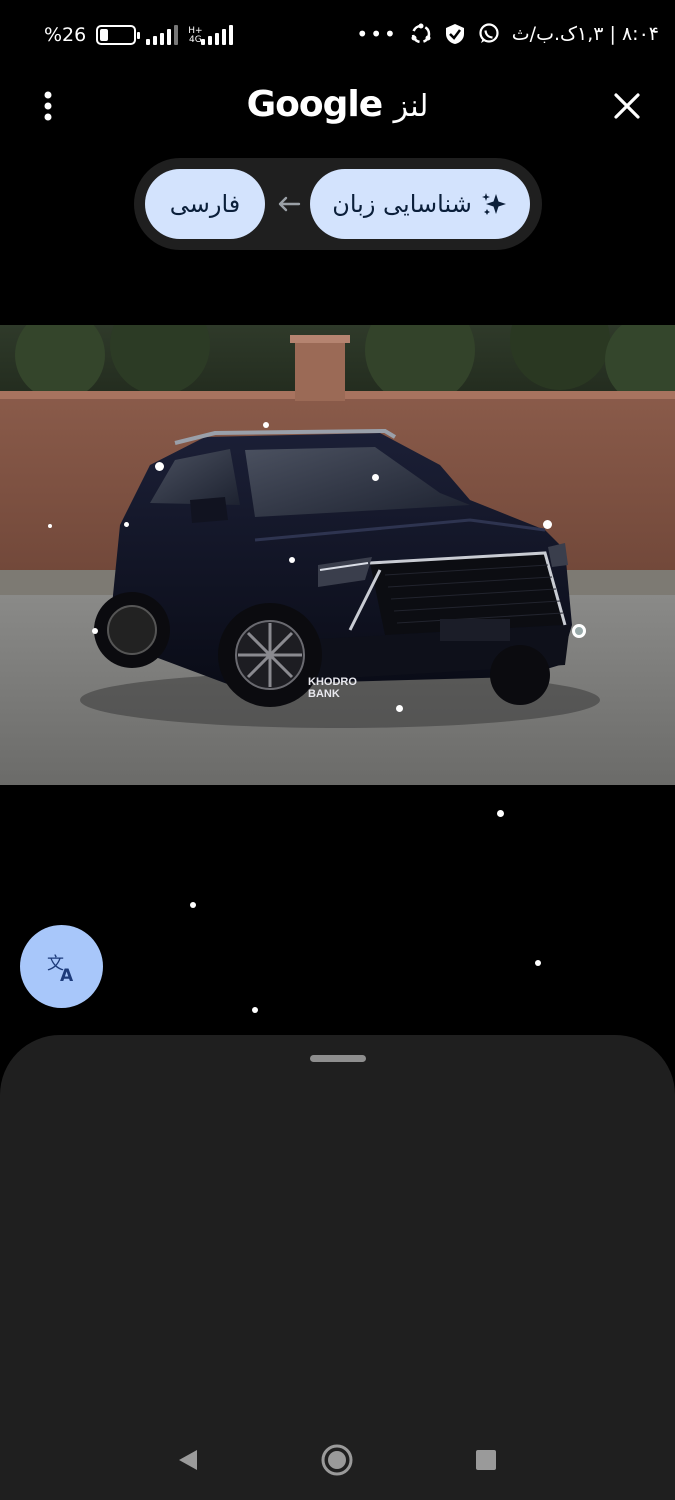  I want to click on recents-button, so click(486, 1460).